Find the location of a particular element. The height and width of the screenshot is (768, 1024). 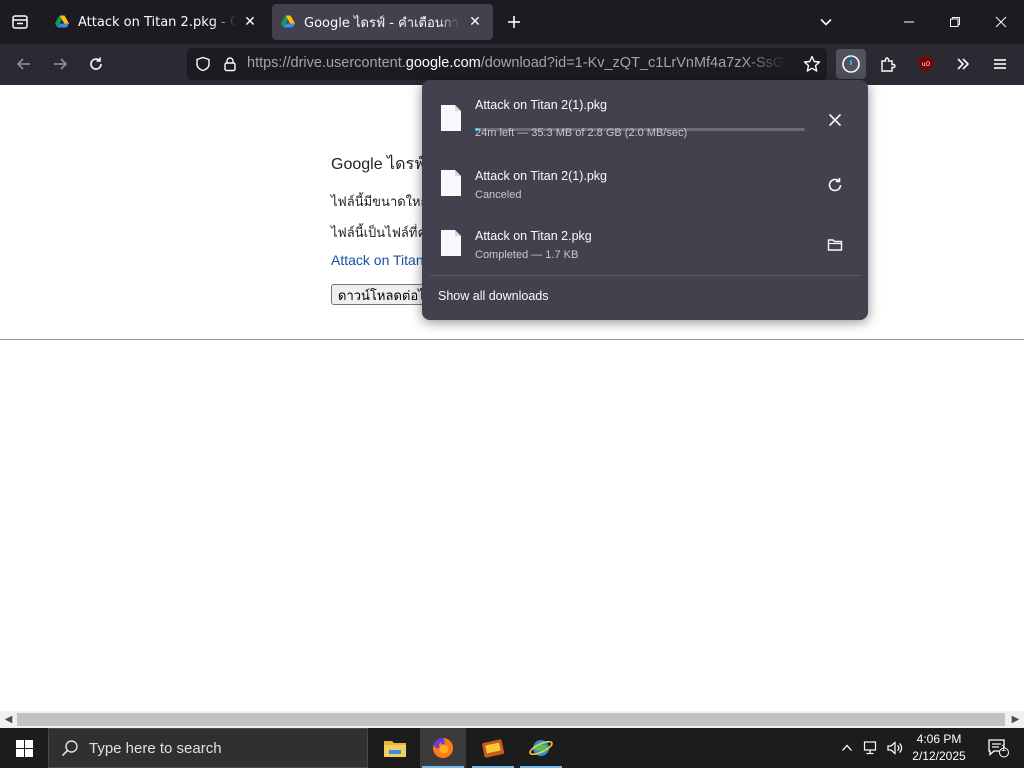

firefox-view-button is located at coordinates (20, 22).